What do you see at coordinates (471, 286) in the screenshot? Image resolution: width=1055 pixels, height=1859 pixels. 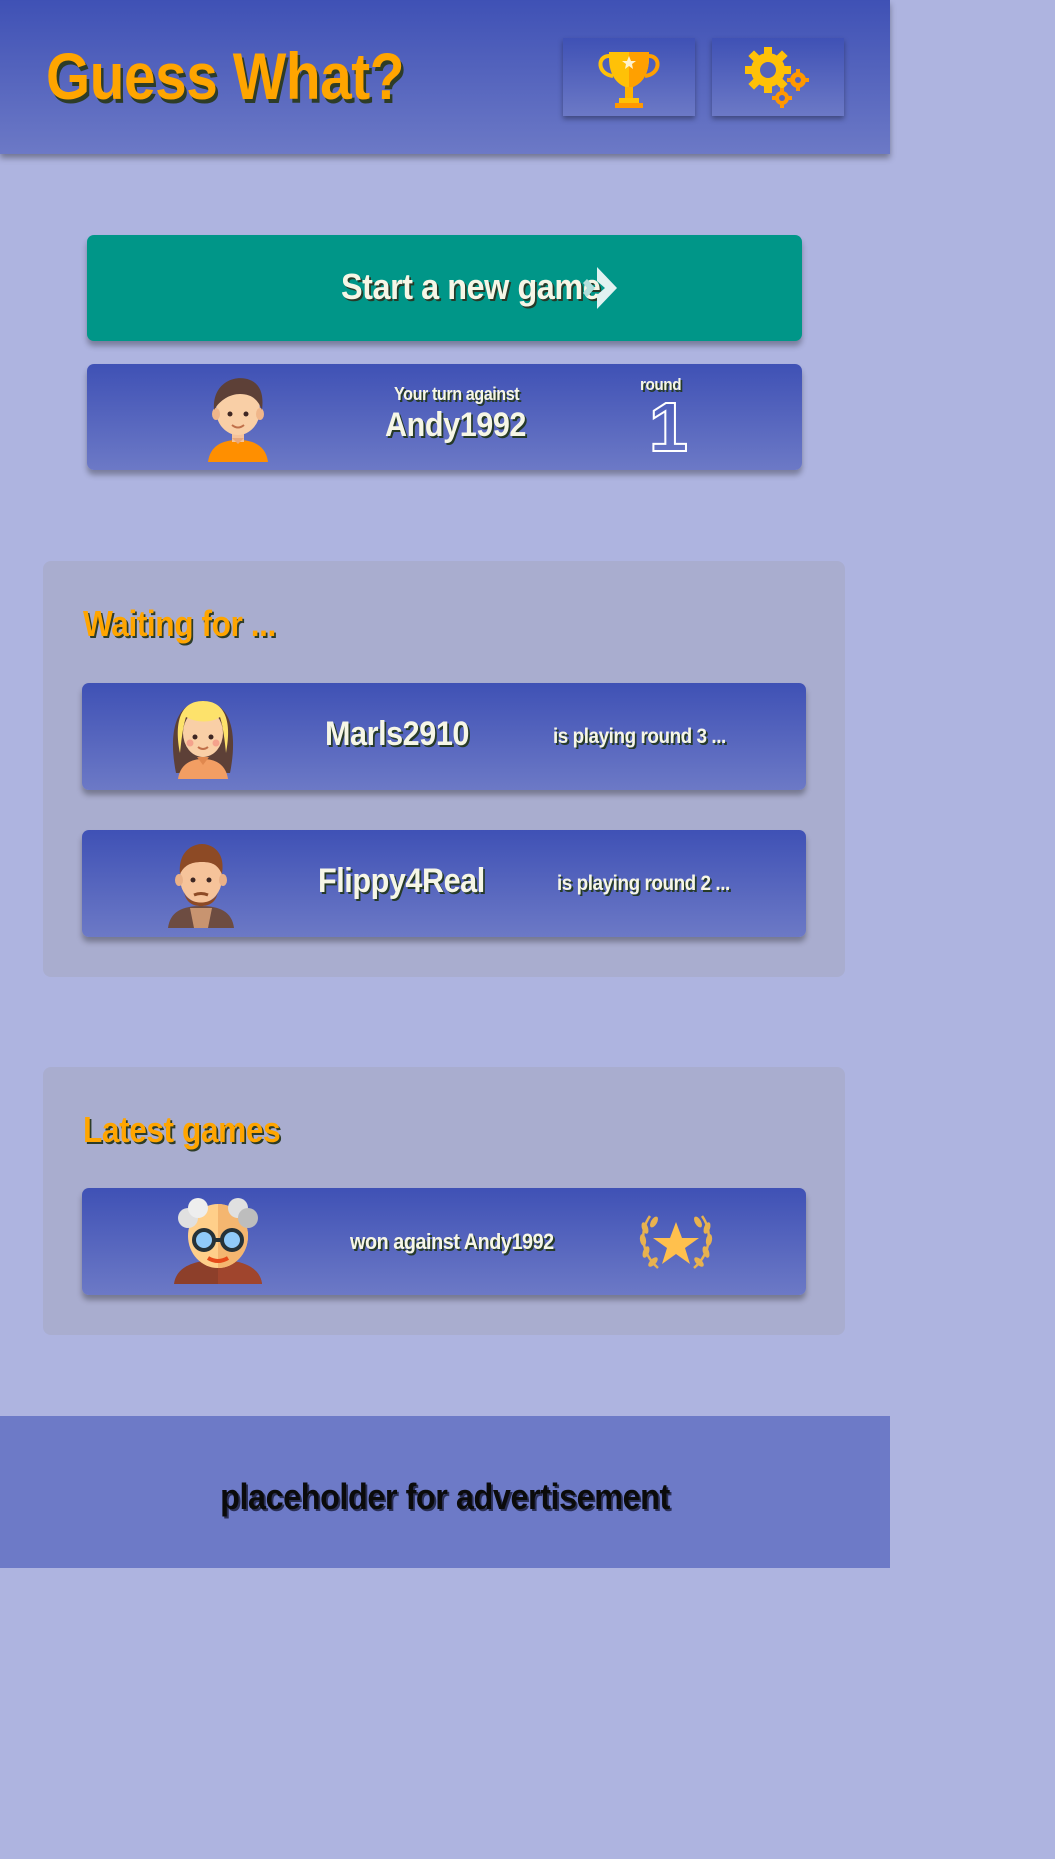 I see `start-new-game-label: Start a new game` at bounding box center [471, 286].